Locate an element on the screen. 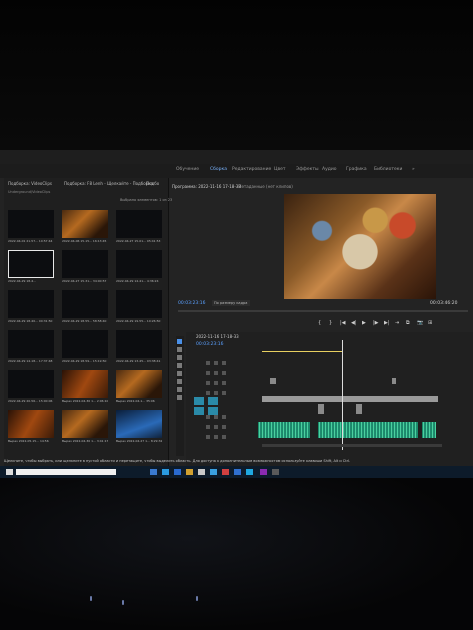  selection-tool-icon is located at coordinates (179, 341).